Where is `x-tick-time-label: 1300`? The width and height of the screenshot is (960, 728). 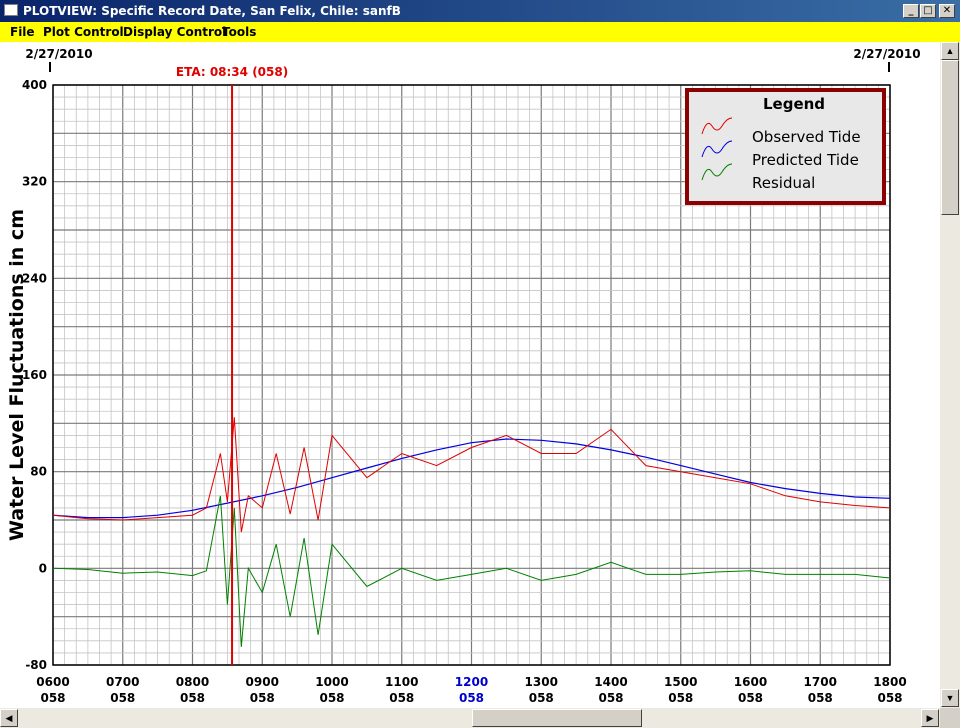 x-tick-time-label: 1300 is located at coordinates (541, 682).